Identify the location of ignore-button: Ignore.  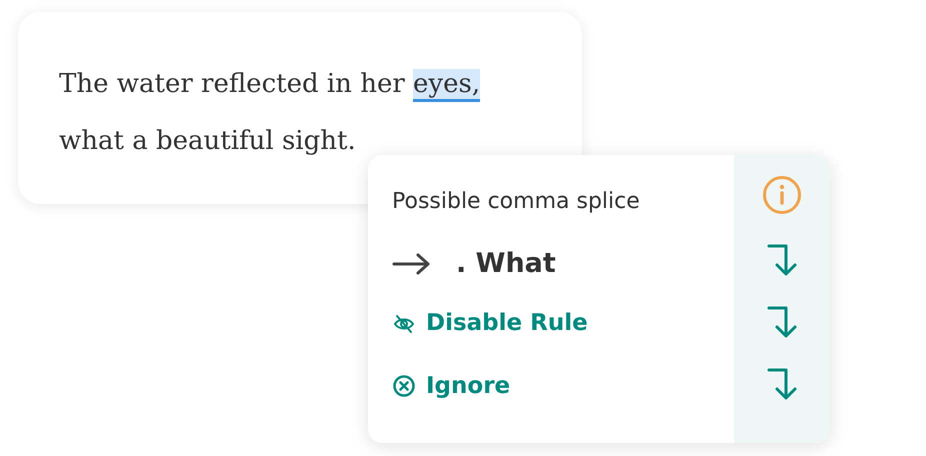
(451, 386).